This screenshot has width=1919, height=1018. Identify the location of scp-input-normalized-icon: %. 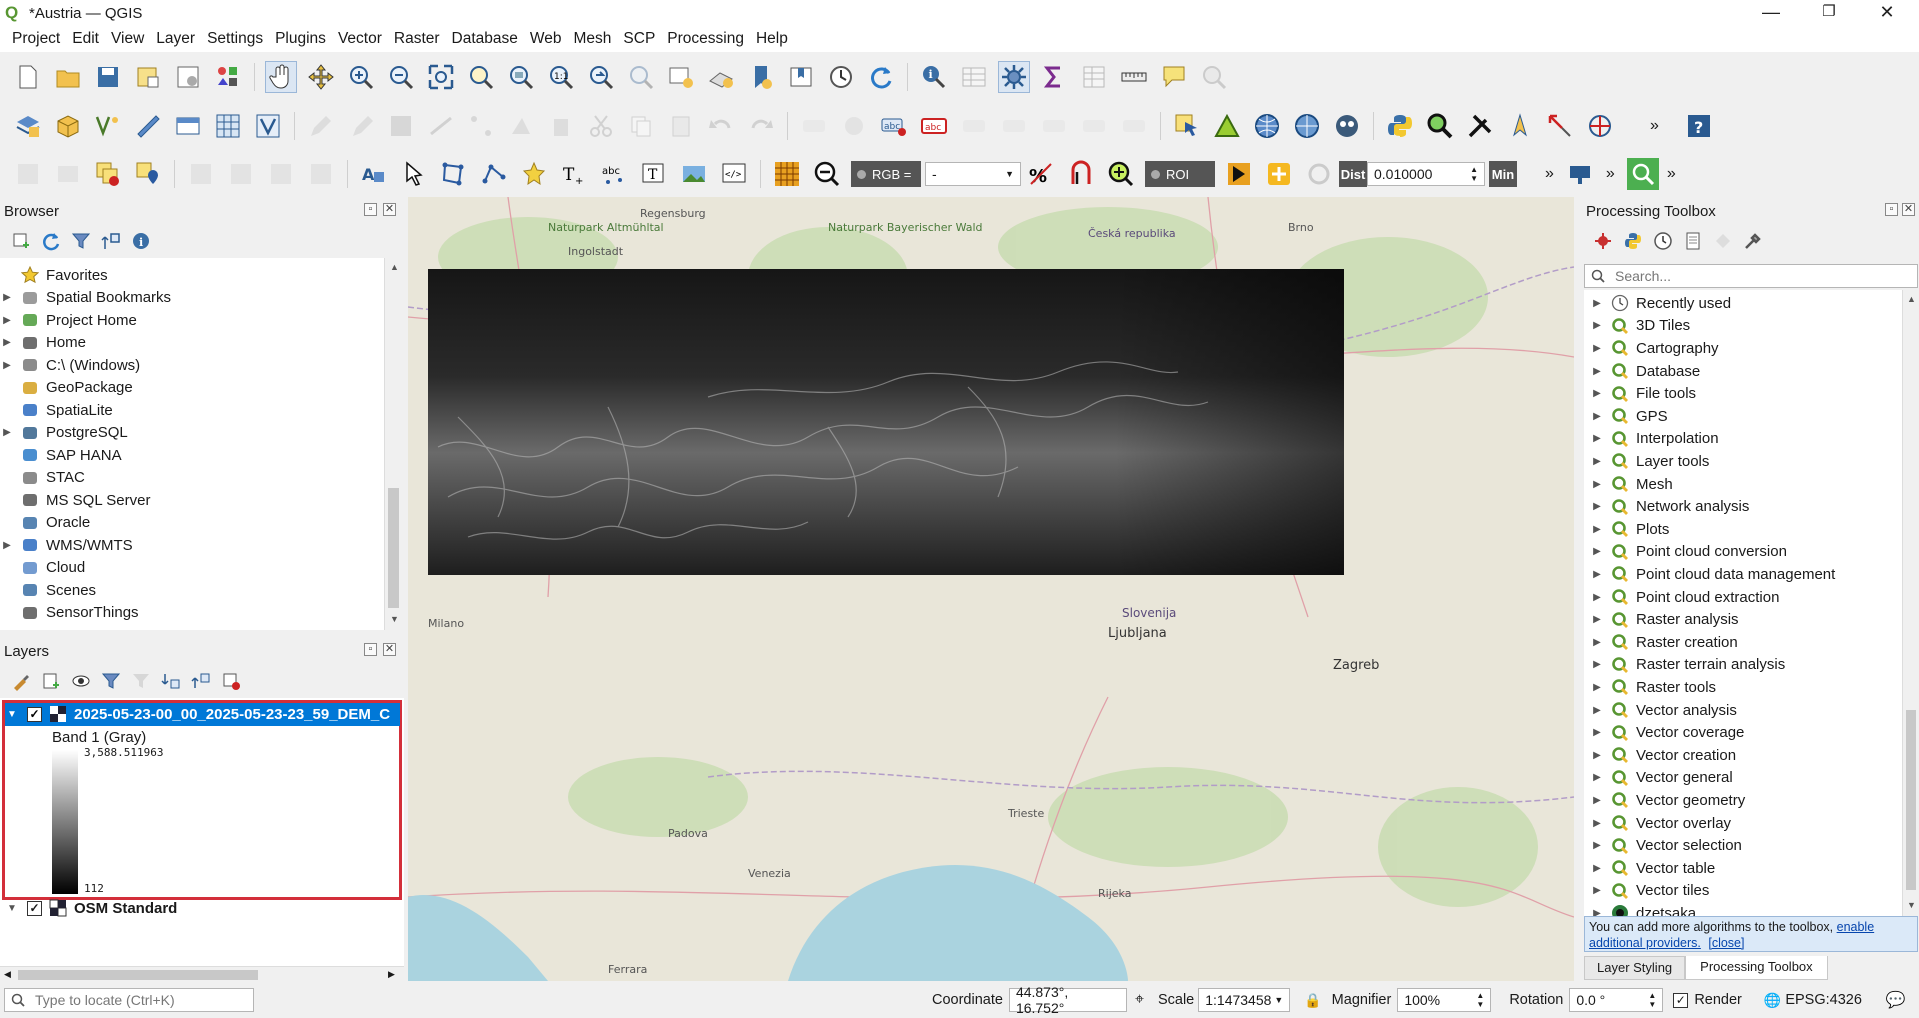
(1041, 174).